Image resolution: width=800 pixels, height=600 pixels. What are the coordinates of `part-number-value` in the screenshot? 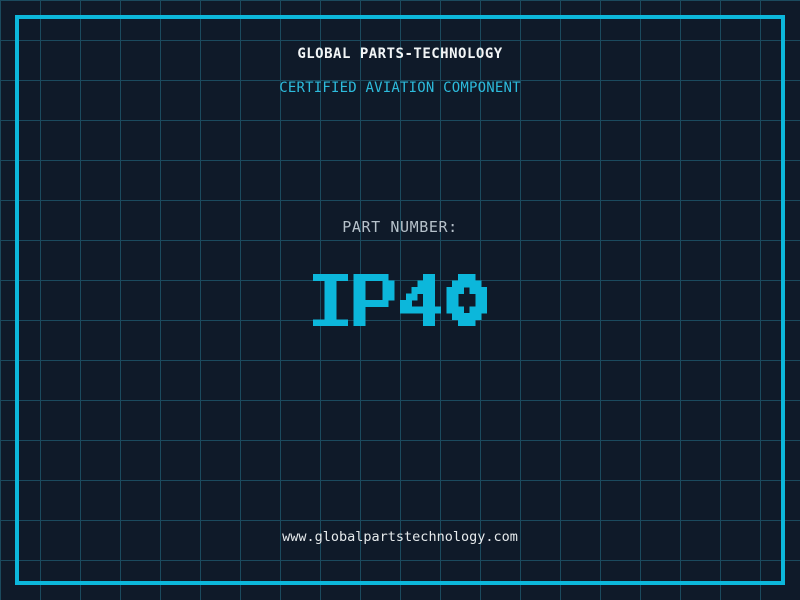 It's located at (400, 300).